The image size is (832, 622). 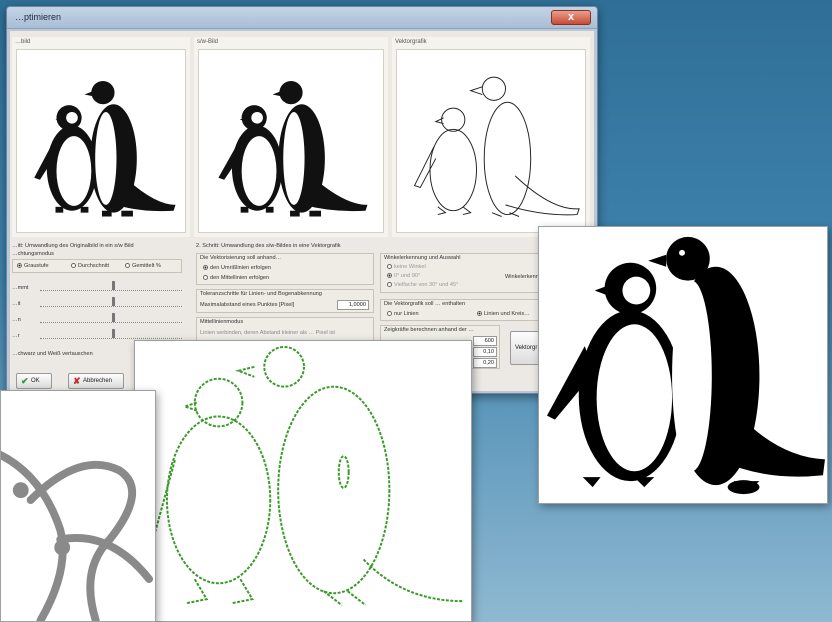 I want to click on lines-only-radio: nur Linien, so click(x=403, y=314).